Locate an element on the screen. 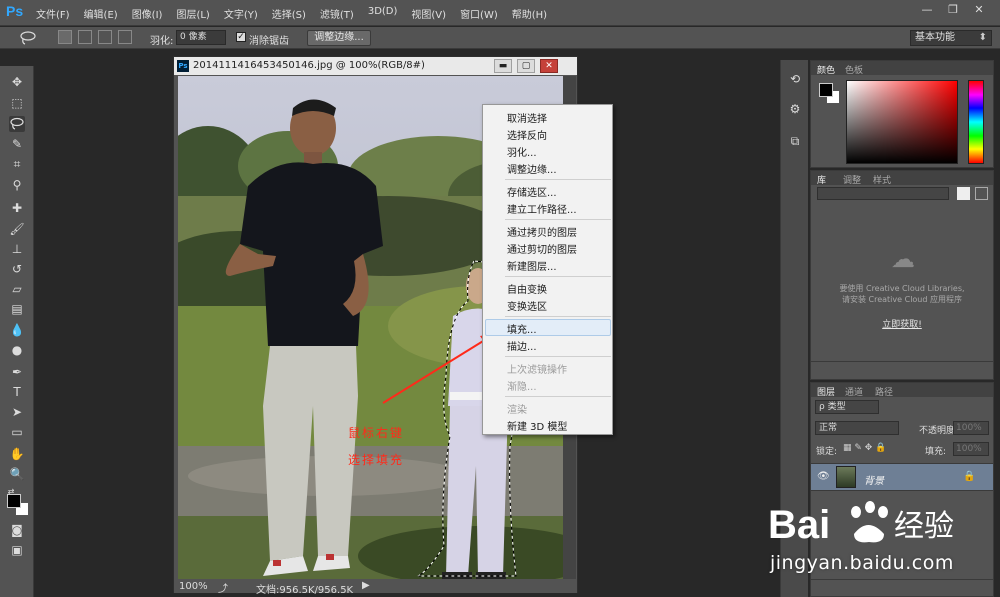  zoom-tool-icon: 🔍 is located at coordinates (17, 474).